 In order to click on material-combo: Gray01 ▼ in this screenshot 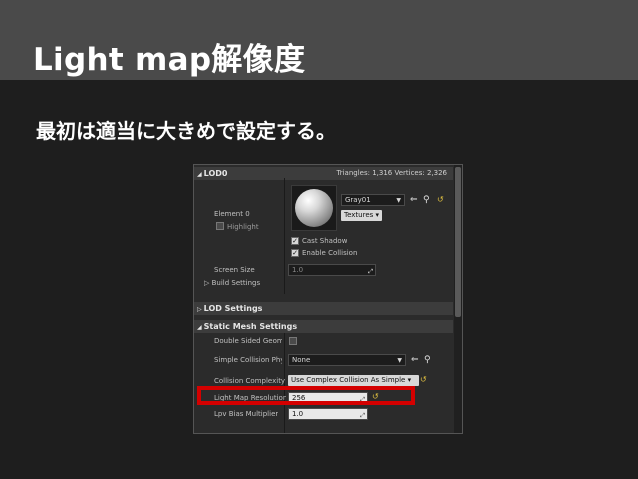, I will do `click(373, 200)`.